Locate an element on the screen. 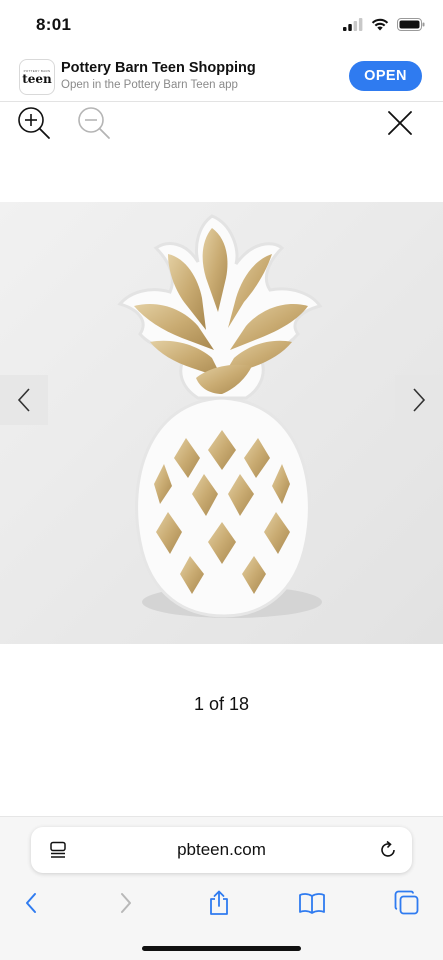  zoom-out-icon is located at coordinates (94, 123).